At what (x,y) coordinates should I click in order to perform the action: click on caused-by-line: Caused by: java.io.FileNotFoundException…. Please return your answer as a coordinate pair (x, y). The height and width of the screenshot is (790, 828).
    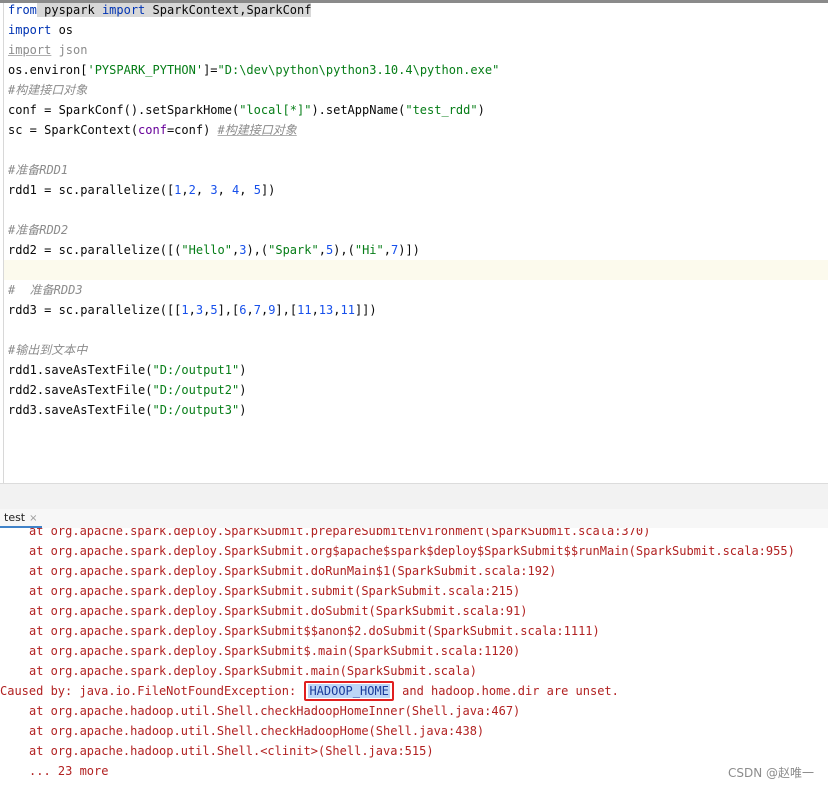
    Looking at the image, I should click on (309, 691).